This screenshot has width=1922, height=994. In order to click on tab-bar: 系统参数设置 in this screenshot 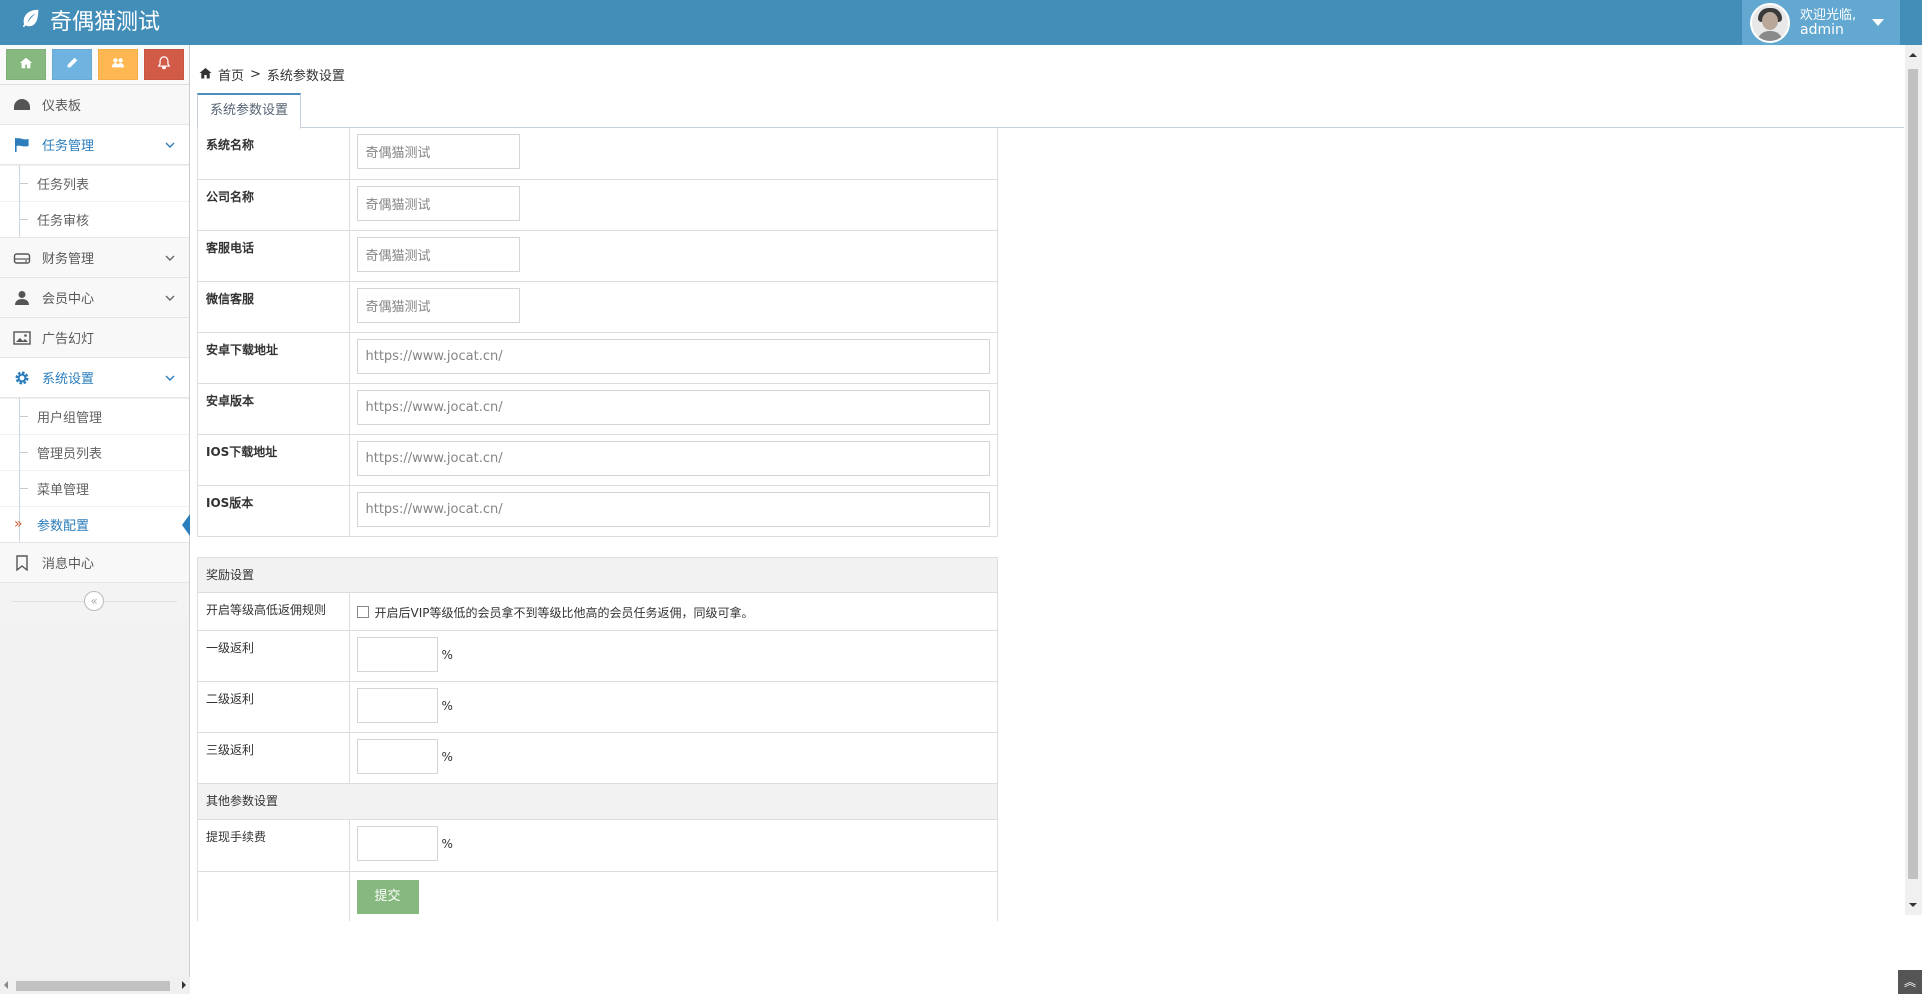, I will do `click(1050, 111)`.